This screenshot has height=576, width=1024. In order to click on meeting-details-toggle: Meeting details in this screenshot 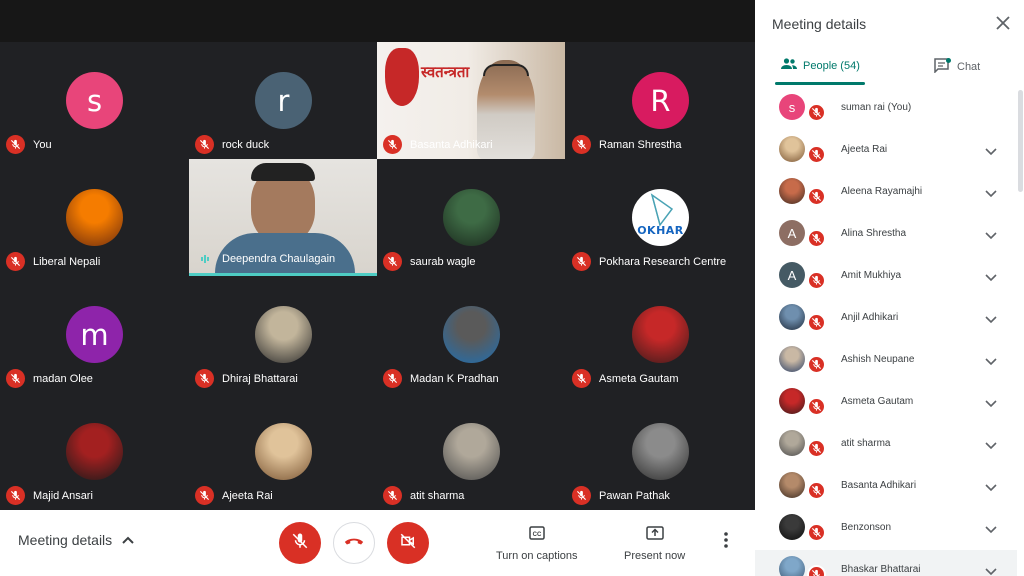, I will do `click(76, 540)`.